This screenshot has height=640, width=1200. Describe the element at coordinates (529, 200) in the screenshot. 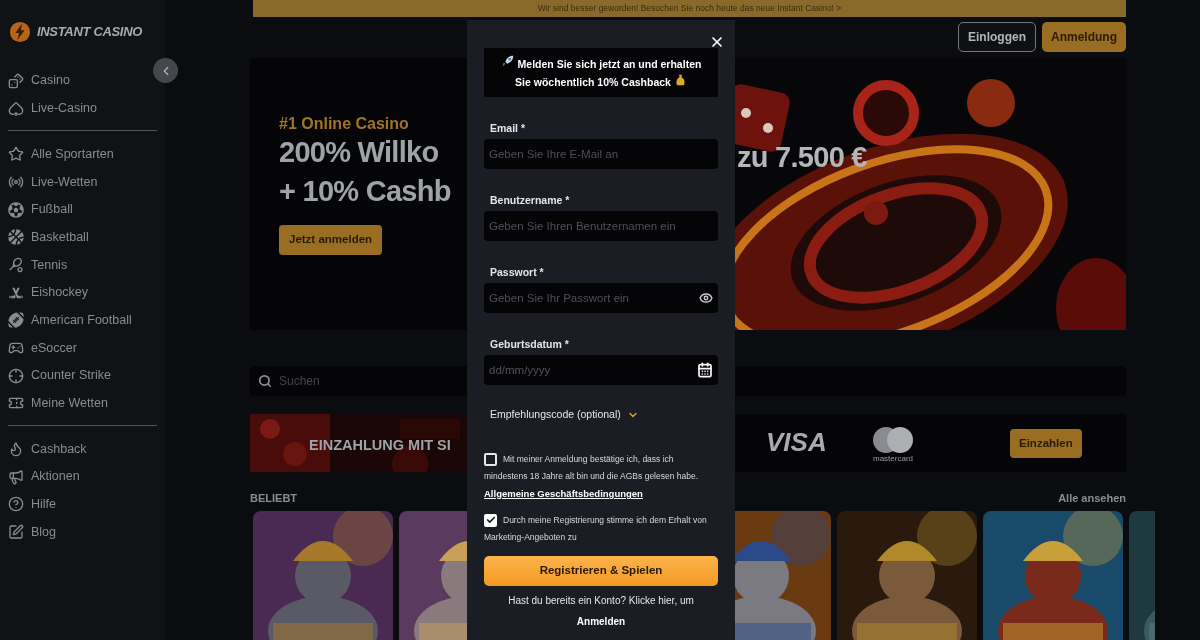

I see `field-label: Benutzername *` at that location.